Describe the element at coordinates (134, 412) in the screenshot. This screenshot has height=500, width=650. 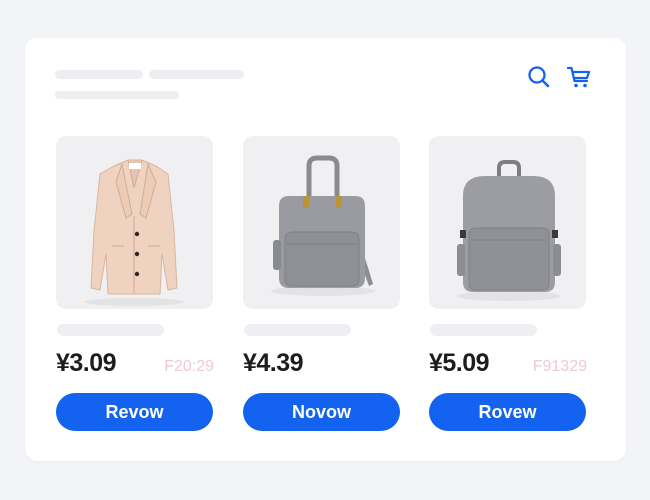
I see `revow-button: Revow` at that location.